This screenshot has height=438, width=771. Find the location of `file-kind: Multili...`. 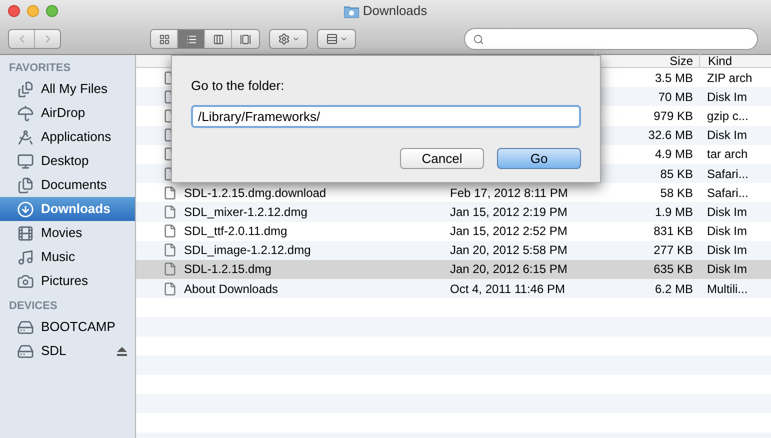

file-kind: Multili... is located at coordinates (727, 289).